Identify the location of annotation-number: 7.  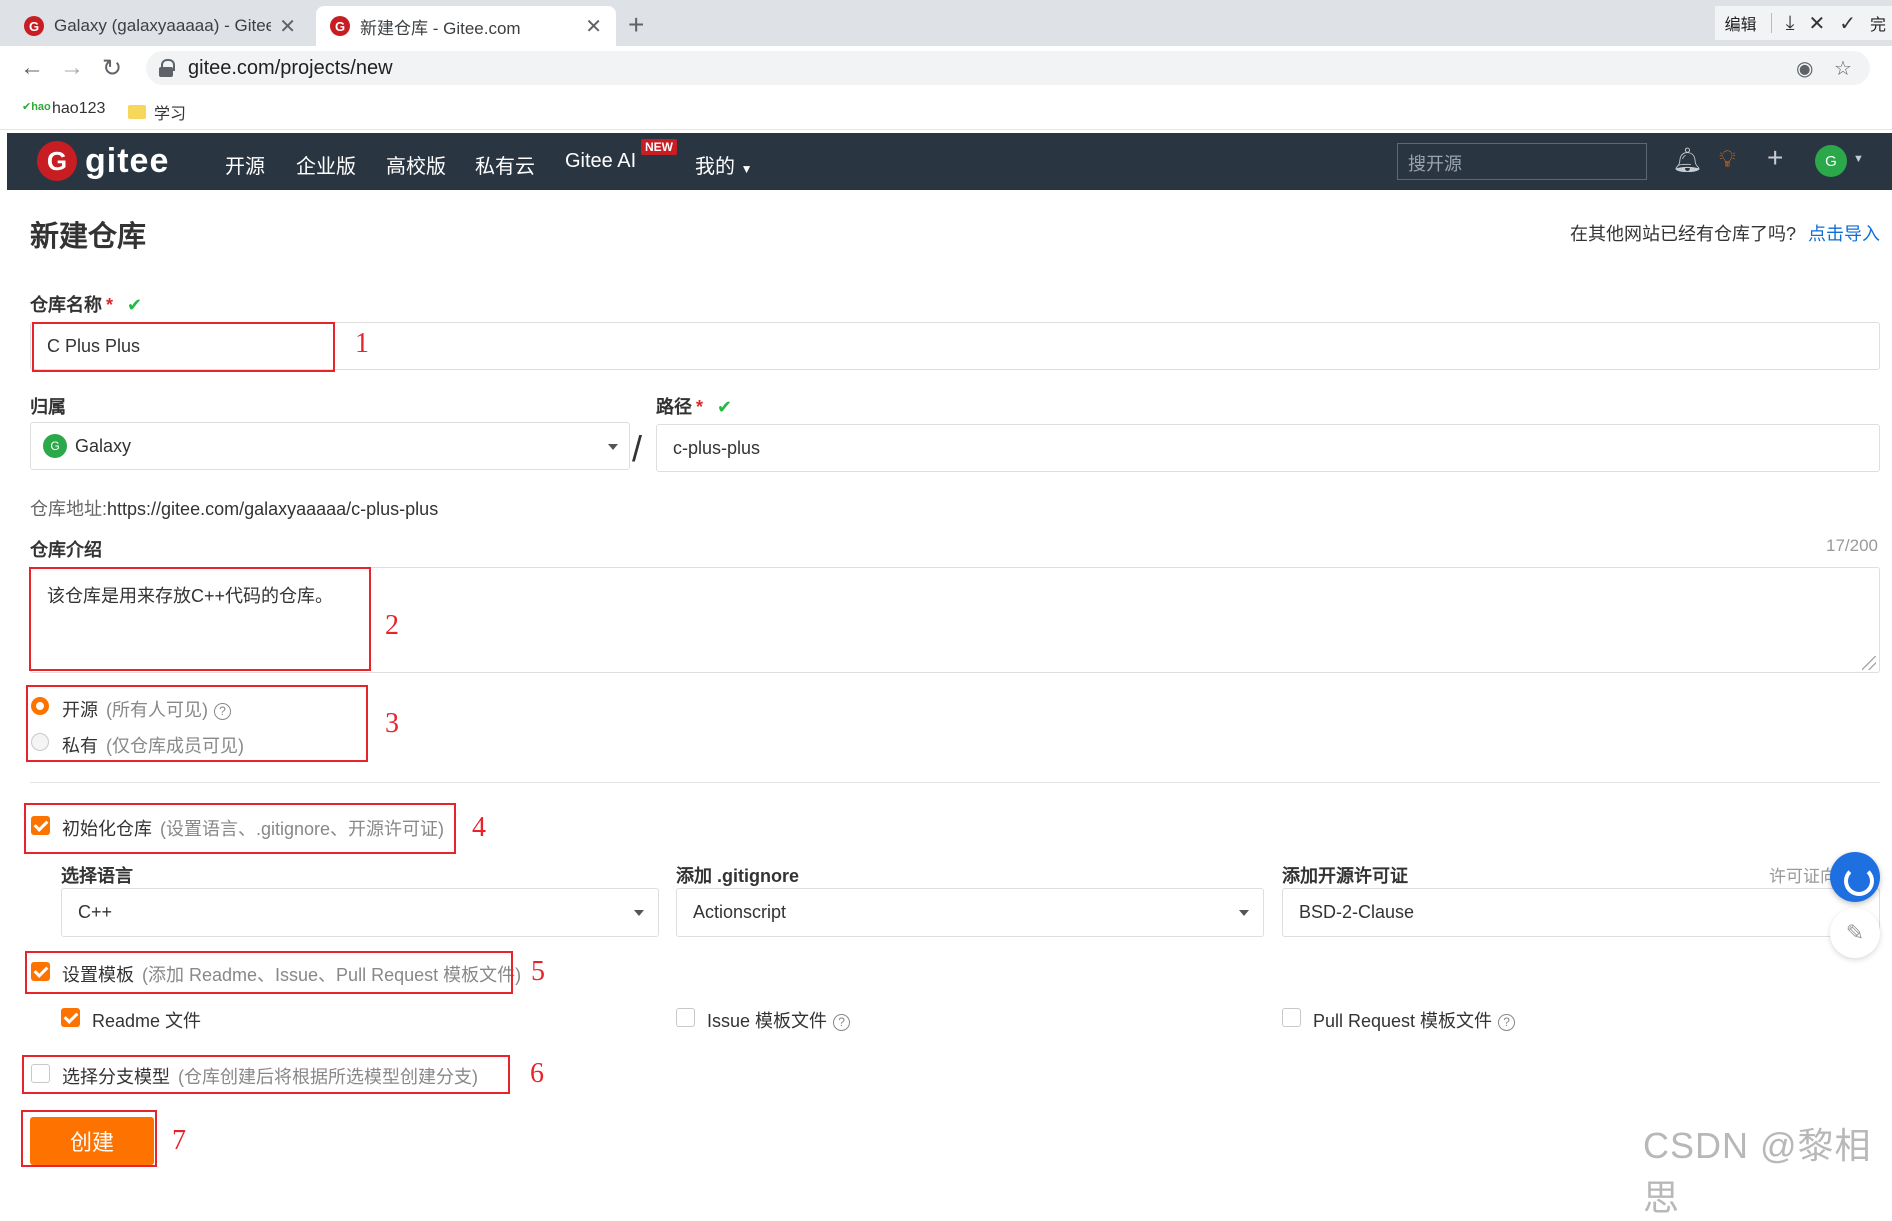
(179, 1140).